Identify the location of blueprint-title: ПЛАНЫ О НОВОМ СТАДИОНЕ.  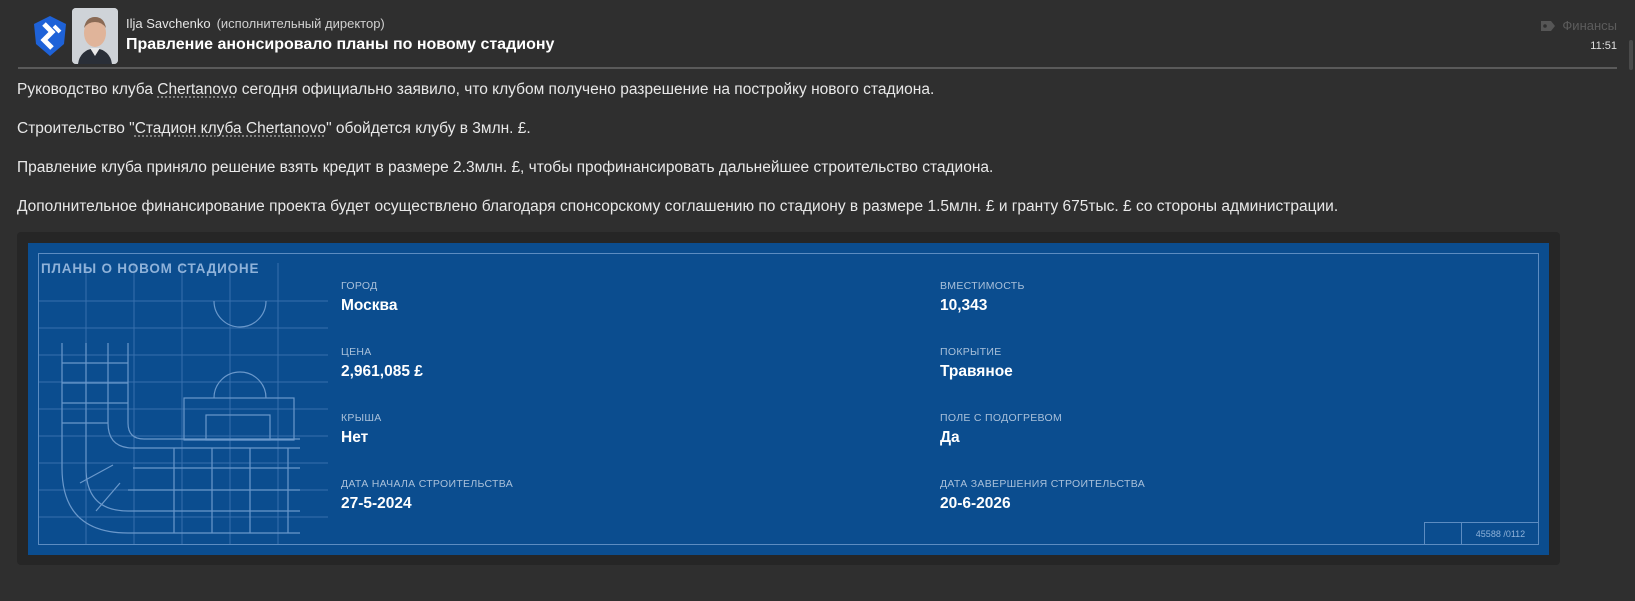
(150, 268).